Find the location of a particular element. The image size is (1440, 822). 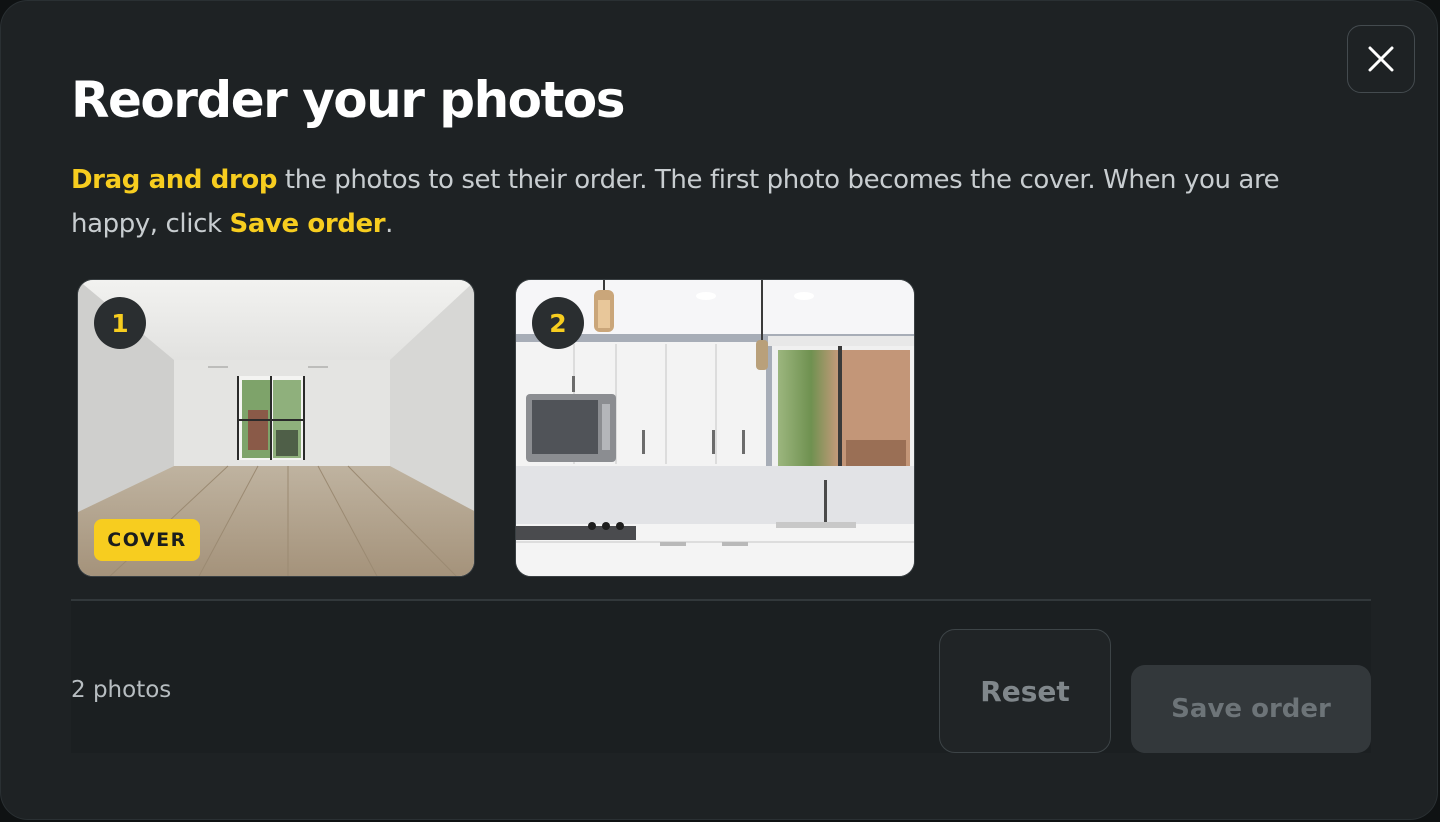

close-button is located at coordinates (1381, 59).